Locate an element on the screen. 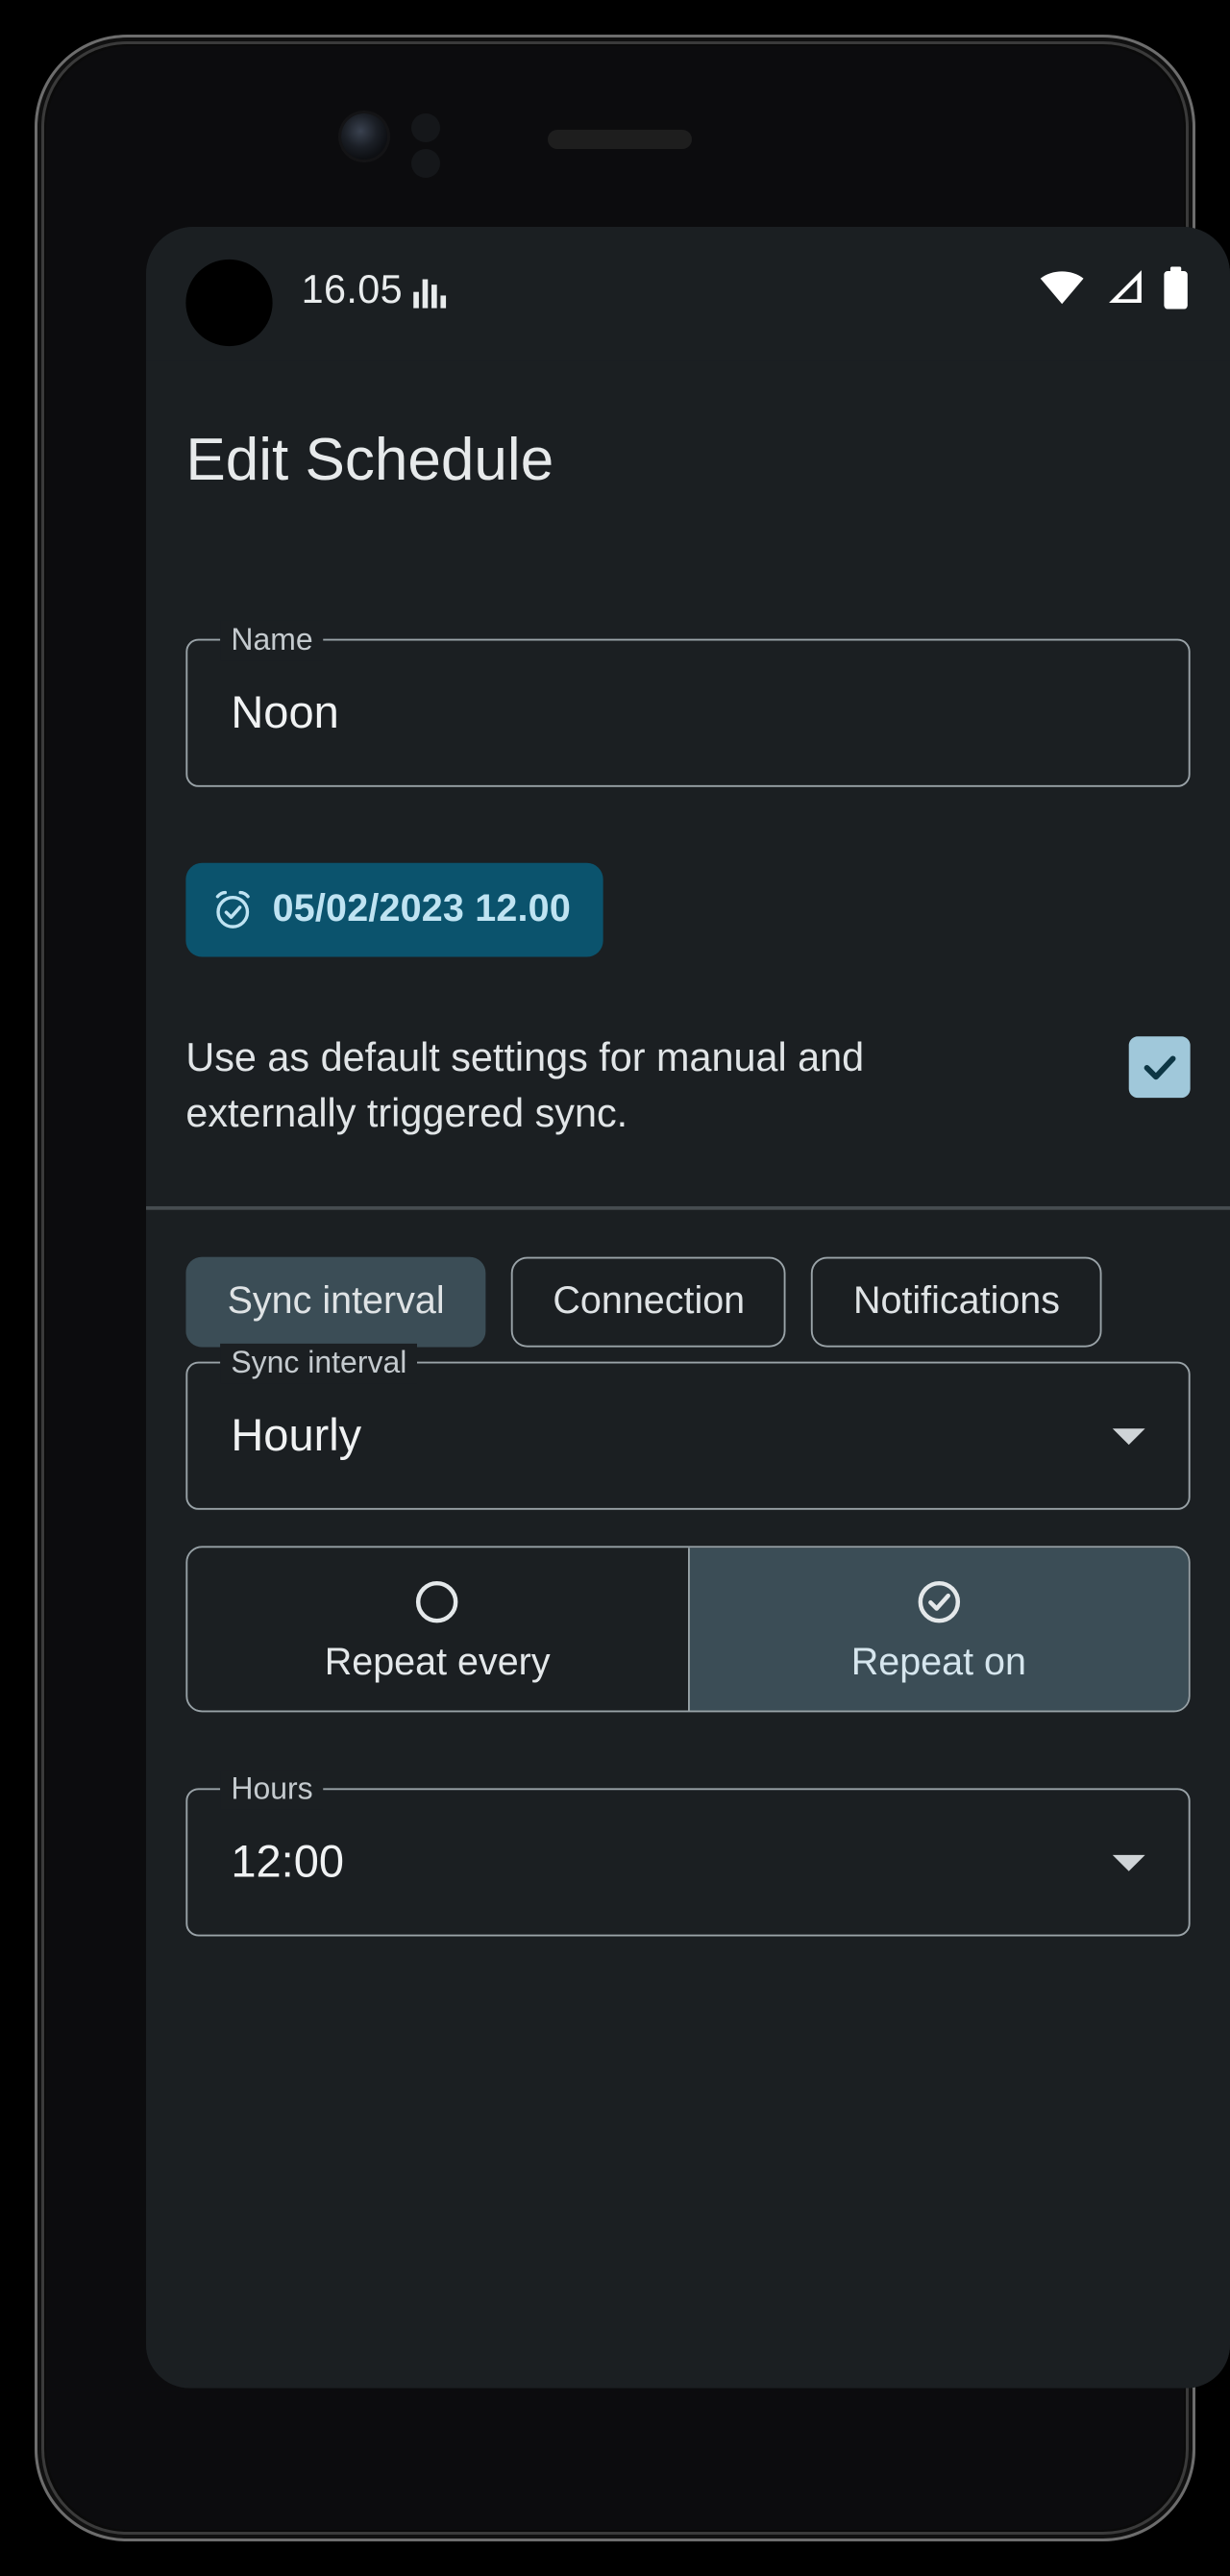 This screenshot has width=1230, height=2576. default-settings-checkbox is located at coordinates (1159, 1067).